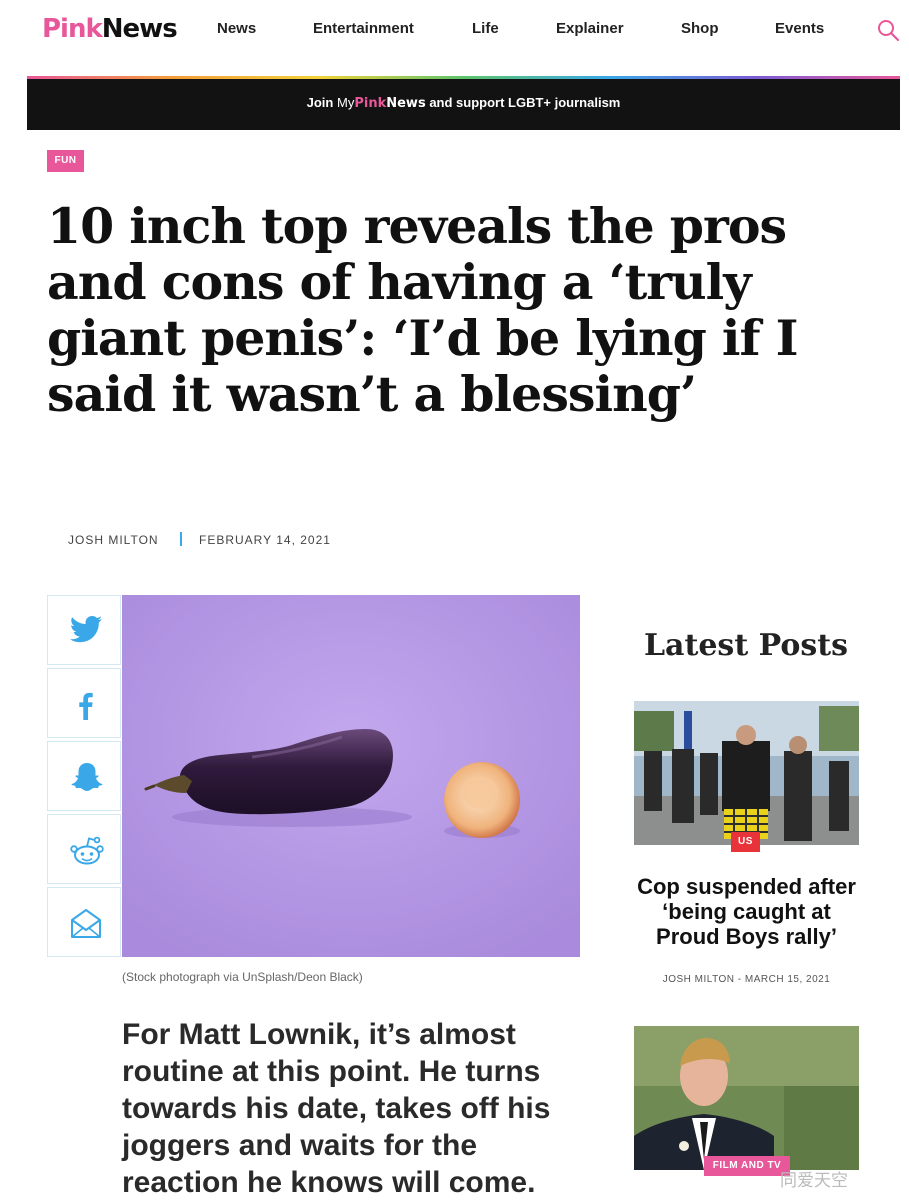 Image resolution: width=909 pixels, height=1201 pixels. I want to click on category-badge-us: US, so click(745, 842).